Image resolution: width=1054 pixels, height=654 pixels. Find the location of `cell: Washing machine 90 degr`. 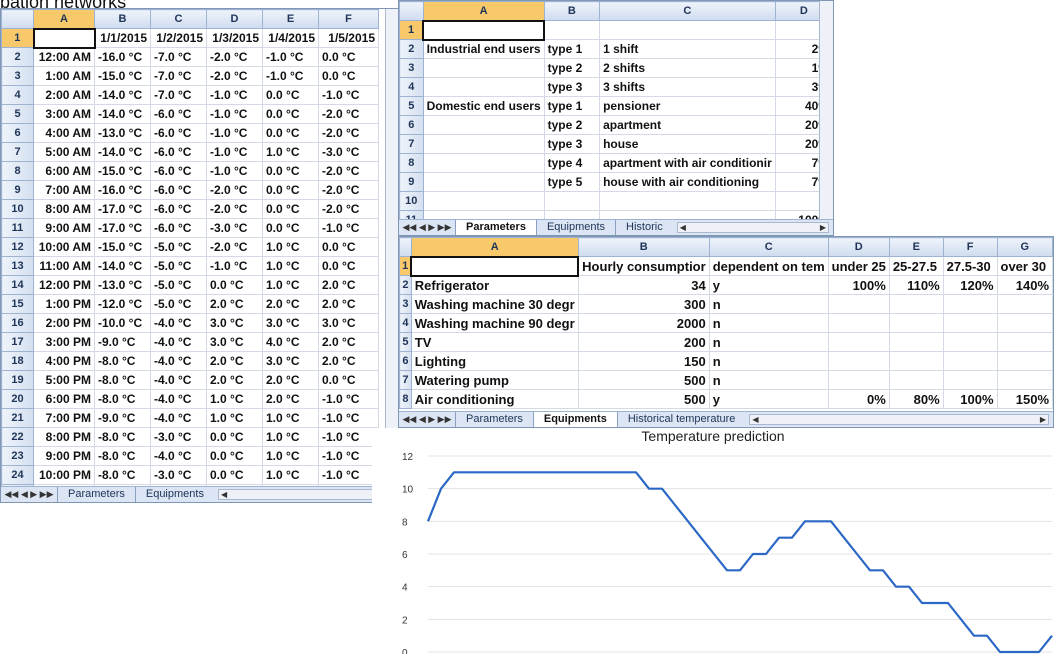

cell: Washing machine 90 degr is located at coordinates (494, 323).